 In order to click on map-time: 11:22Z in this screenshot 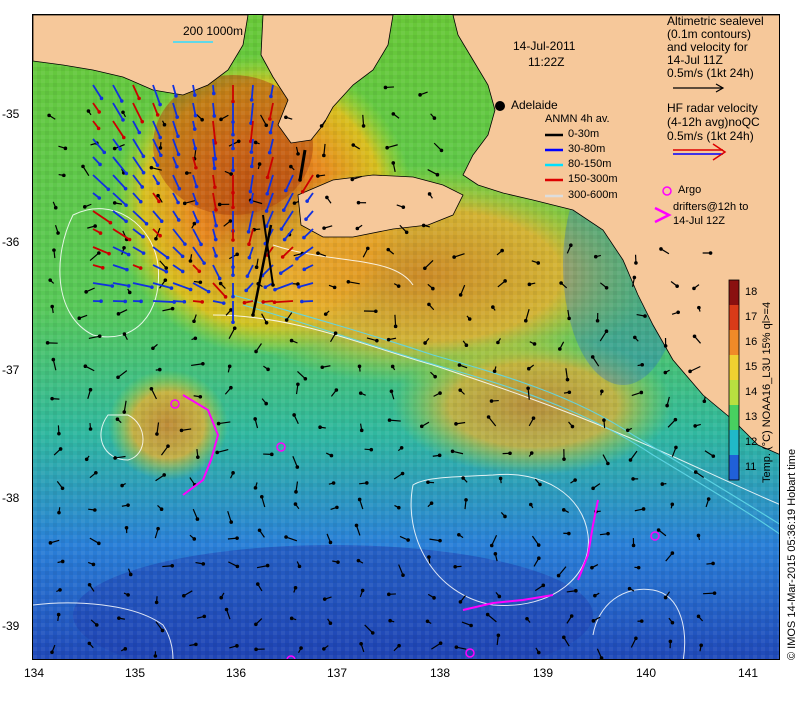, I will do `click(546, 62)`.